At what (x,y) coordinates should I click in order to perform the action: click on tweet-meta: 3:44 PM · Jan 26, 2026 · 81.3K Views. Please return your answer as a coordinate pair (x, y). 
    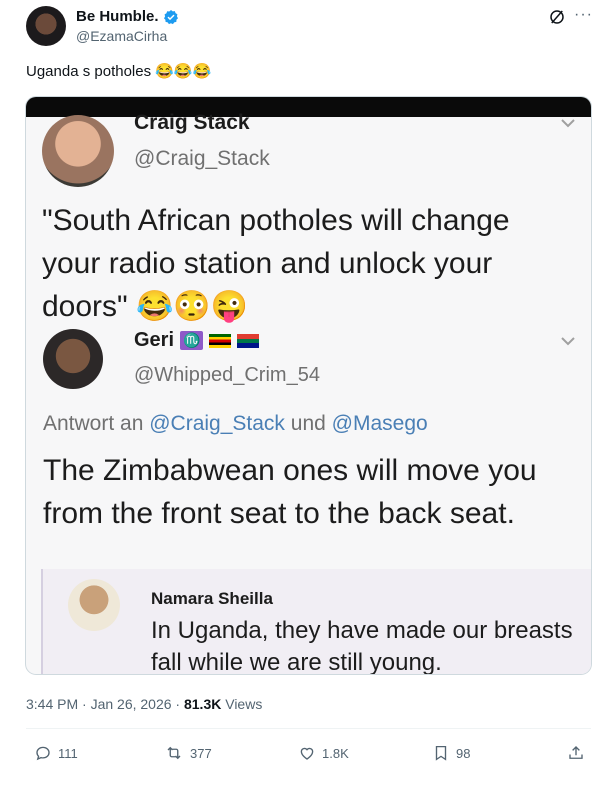
    Looking at the image, I should click on (144, 704).